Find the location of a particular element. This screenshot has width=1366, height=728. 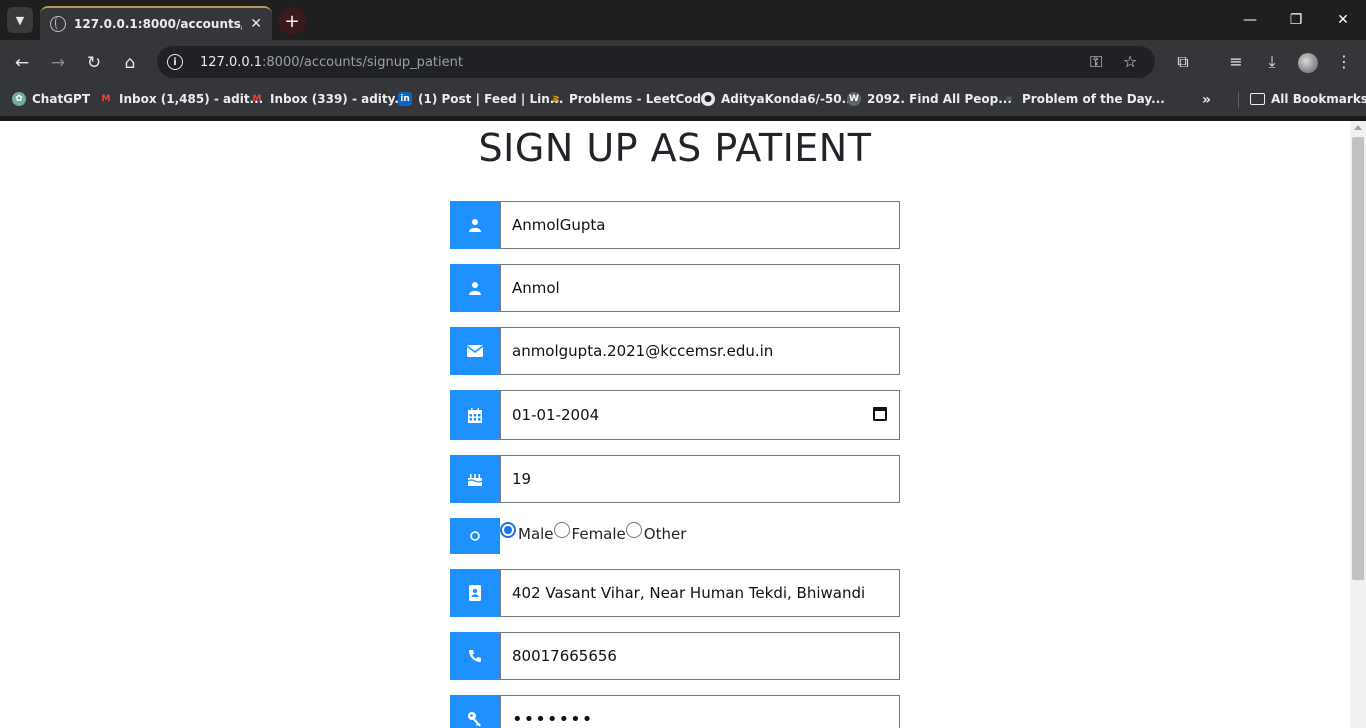

github-icon: ● is located at coordinates (708, 99).